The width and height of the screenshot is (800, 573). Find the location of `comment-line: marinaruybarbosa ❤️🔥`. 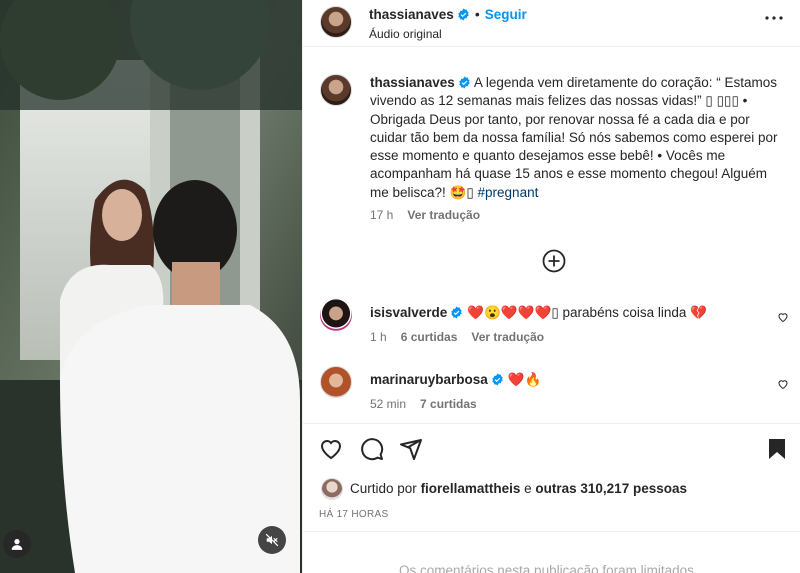

comment-line: marinaruybarbosa ❤️🔥 is located at coordinates (455, 380).